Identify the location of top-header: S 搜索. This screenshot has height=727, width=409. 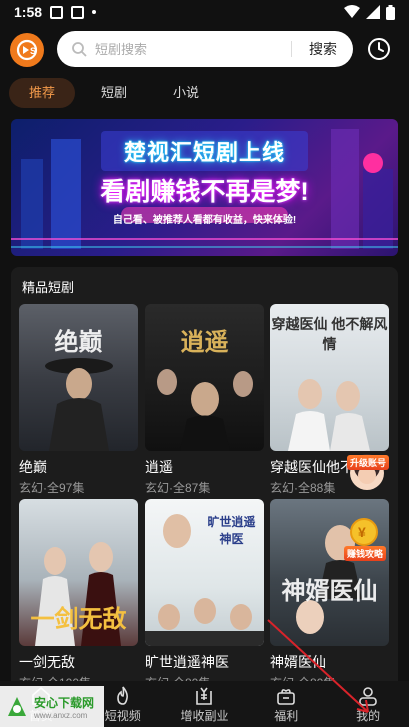
(204, 49).